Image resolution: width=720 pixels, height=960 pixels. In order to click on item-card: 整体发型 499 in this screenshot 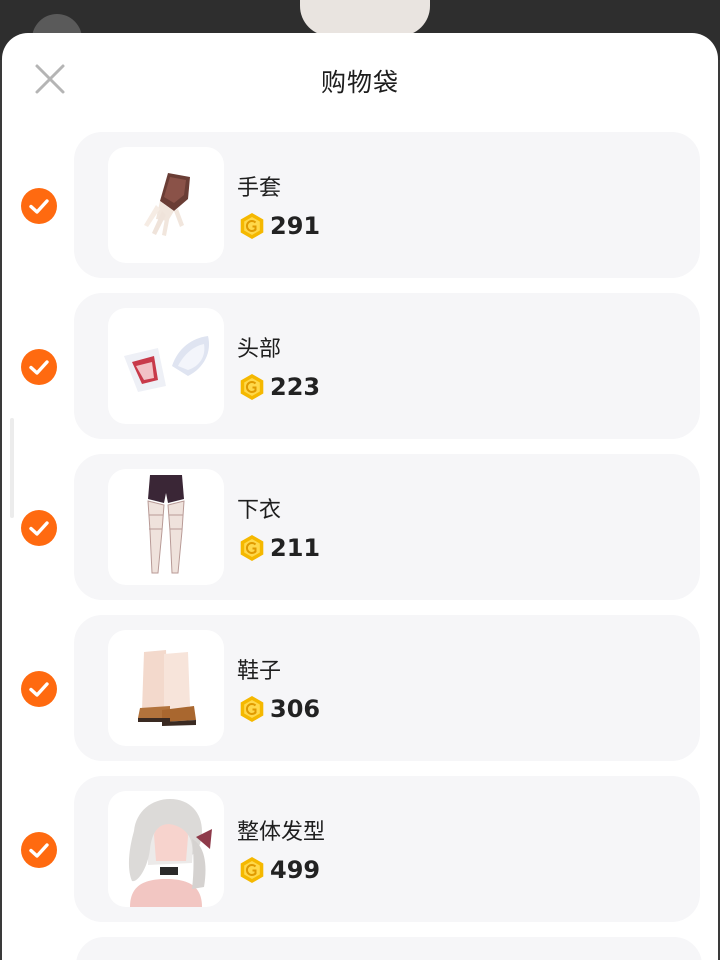, I will do `click(387, 849)`.